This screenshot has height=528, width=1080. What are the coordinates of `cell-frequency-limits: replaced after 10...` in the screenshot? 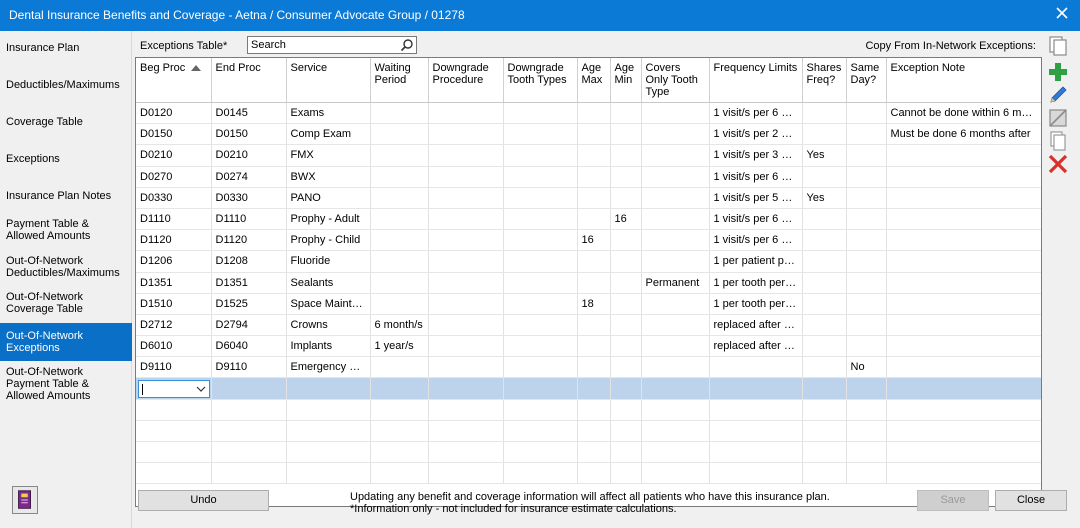 It's located at (756, 346).